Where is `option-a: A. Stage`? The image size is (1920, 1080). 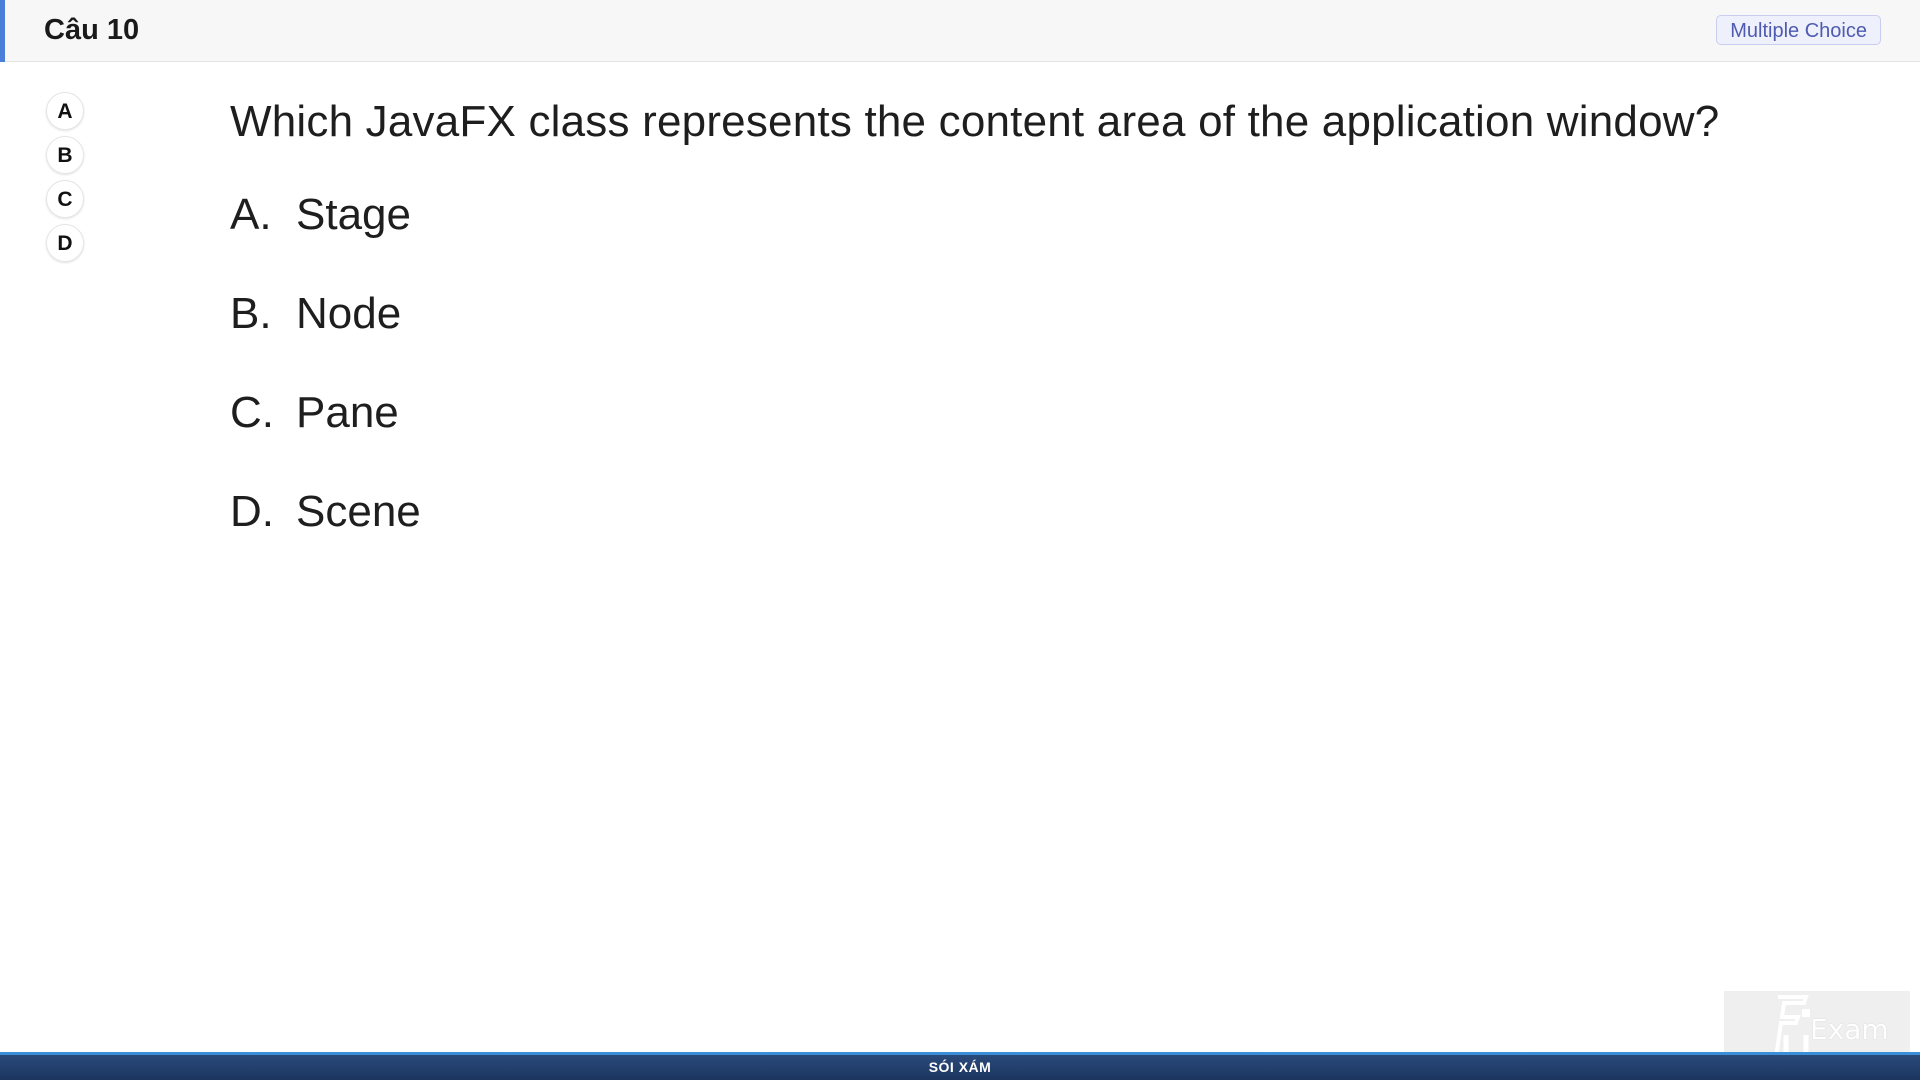
option-a: A. Stage is located at coordinates (1030, 239).